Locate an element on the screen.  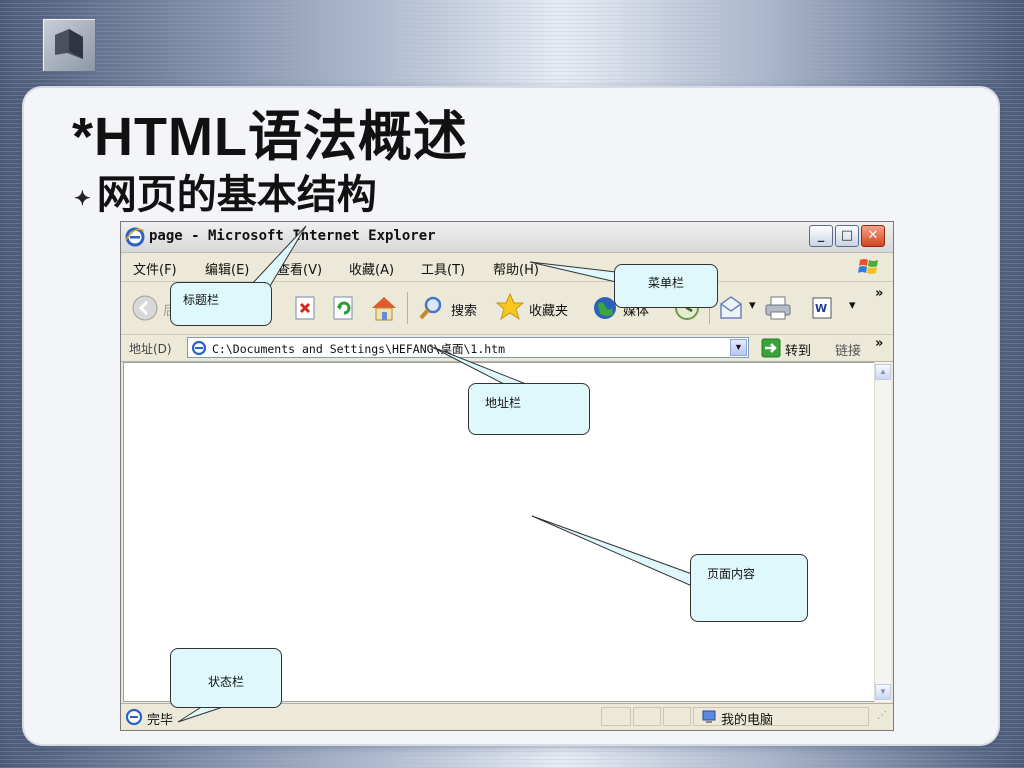
slide-logo-icon is located at coordinates (69, 45).